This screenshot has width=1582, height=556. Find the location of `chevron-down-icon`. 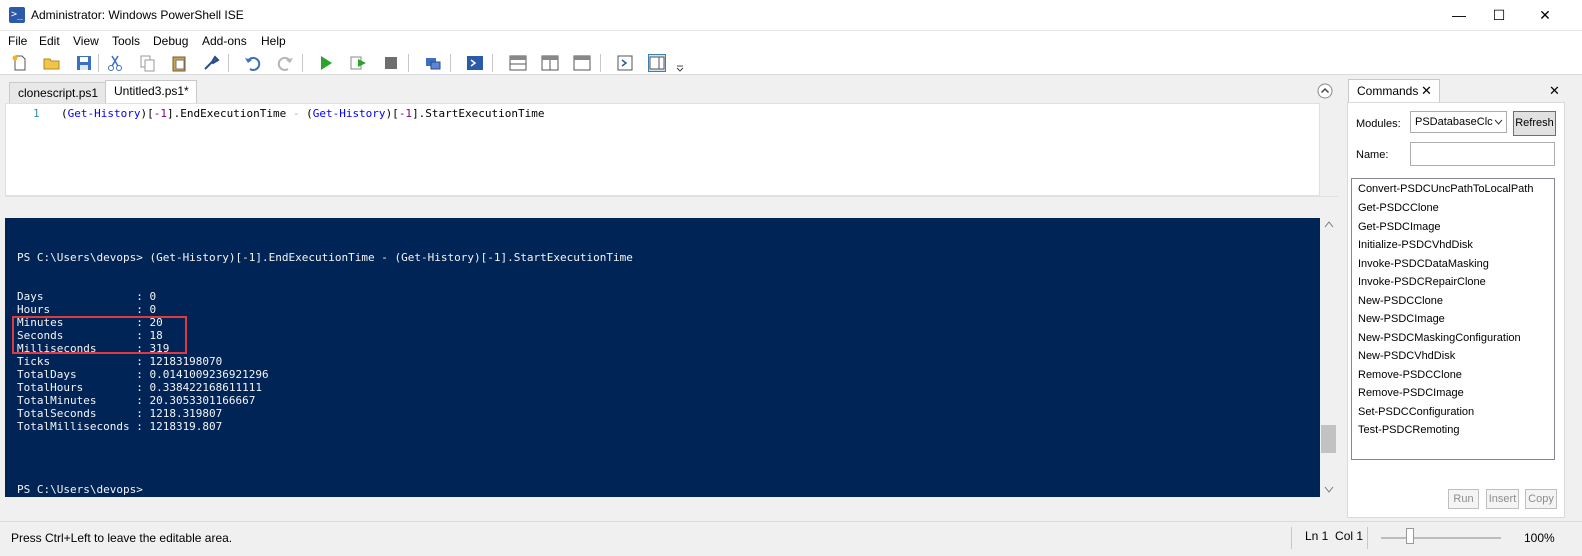

chevron-down-icon is located at coordinates (1498, 122).